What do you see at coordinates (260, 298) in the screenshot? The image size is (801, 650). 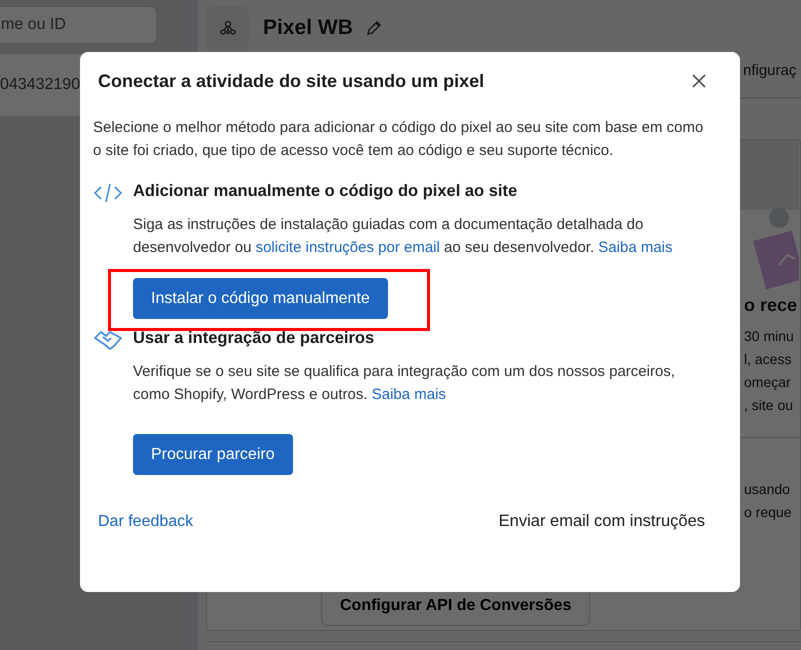 I see `primary-button: Instalar o código manualmente` at bounding box center [260, 298].